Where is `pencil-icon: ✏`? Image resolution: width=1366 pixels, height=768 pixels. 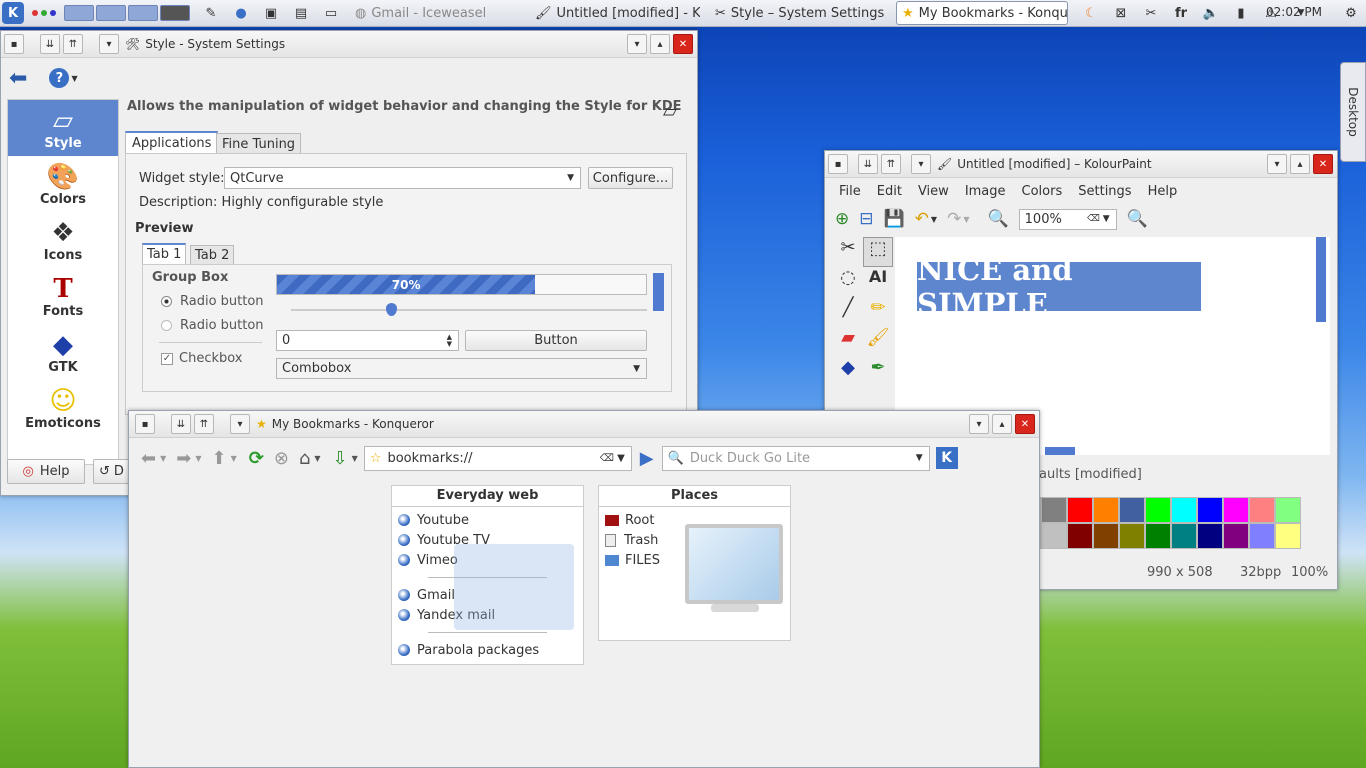
pencil-icon: ✏ is located at coordinates (878, 312).